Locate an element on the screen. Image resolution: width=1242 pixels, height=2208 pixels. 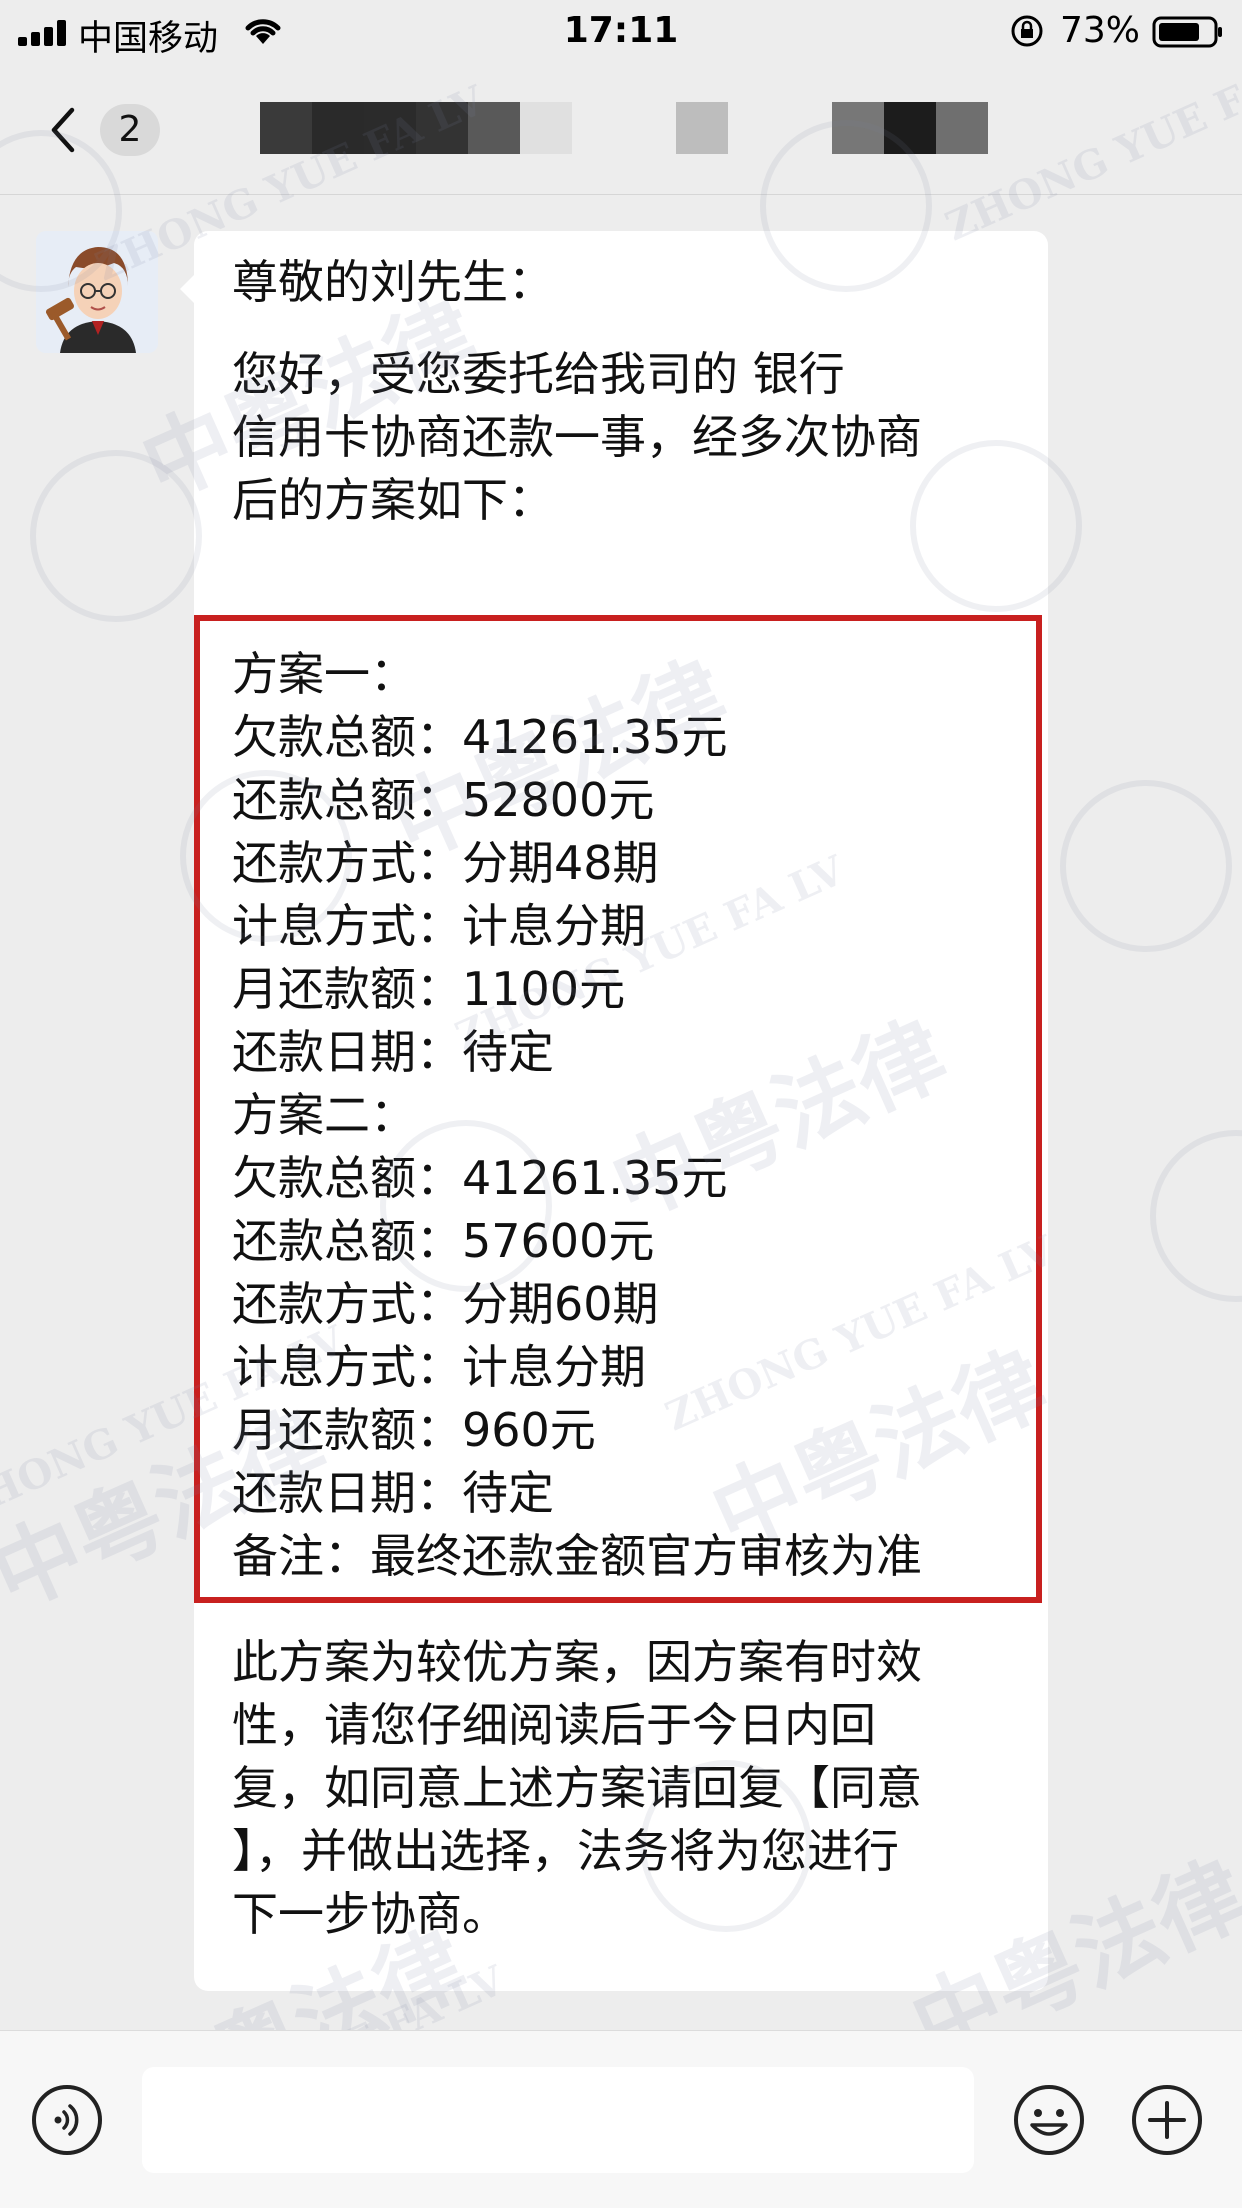
closing-line: 性，请您仔细阅读后于今日内回 is located at coordinates (554, 1725).